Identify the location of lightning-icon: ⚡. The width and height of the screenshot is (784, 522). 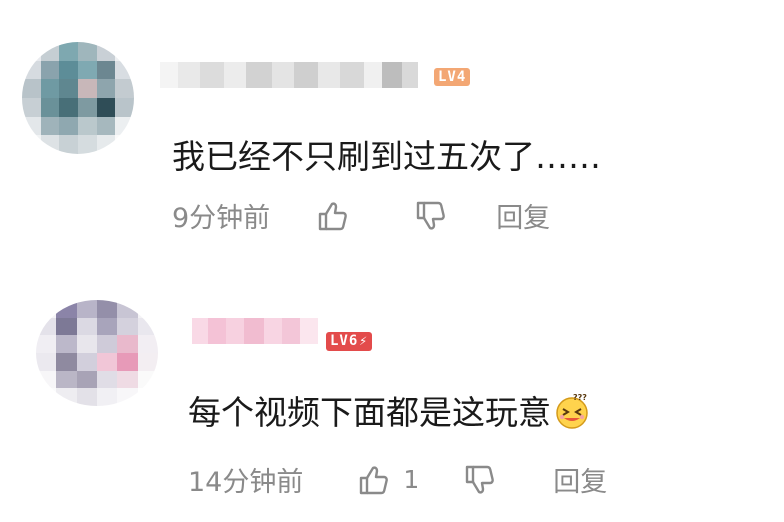
(364, 341).